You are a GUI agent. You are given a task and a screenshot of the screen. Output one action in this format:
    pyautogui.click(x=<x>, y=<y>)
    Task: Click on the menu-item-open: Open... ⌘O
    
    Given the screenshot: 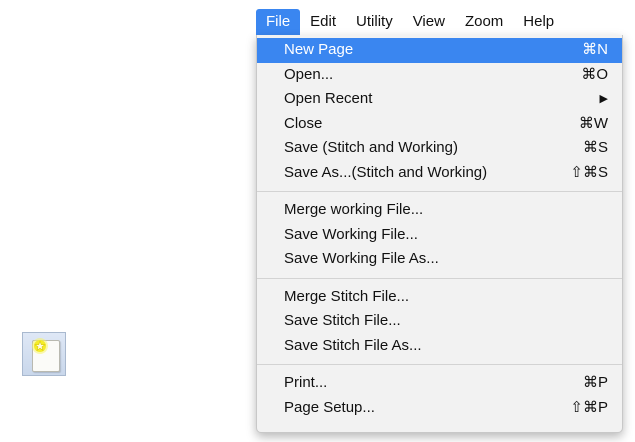 What is the action you would take?
    pyautogui.click(x=439, y=75)
    